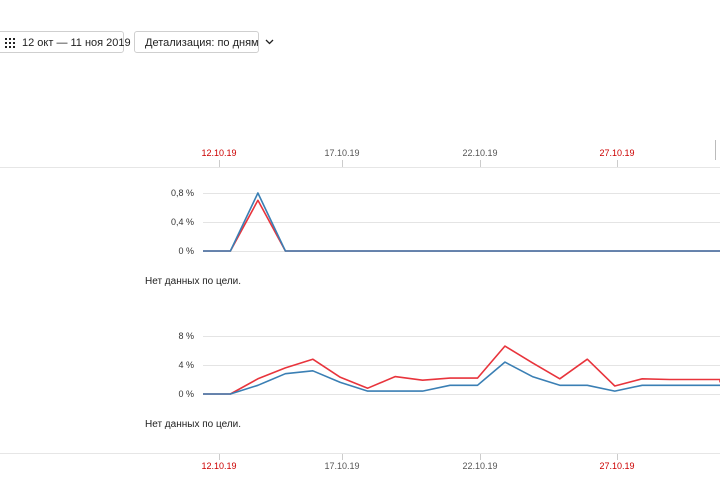 Image resolution: width=720 pixels, height=480 pixels. Describe the element at coordinates (193, 424) in the screenshot. I see `no-data-message-2: Нет данных по цели.` at that location.